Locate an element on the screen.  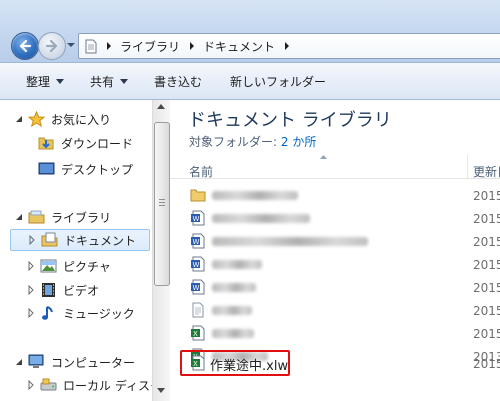
computer-icon is located at coordinates (36, 361).